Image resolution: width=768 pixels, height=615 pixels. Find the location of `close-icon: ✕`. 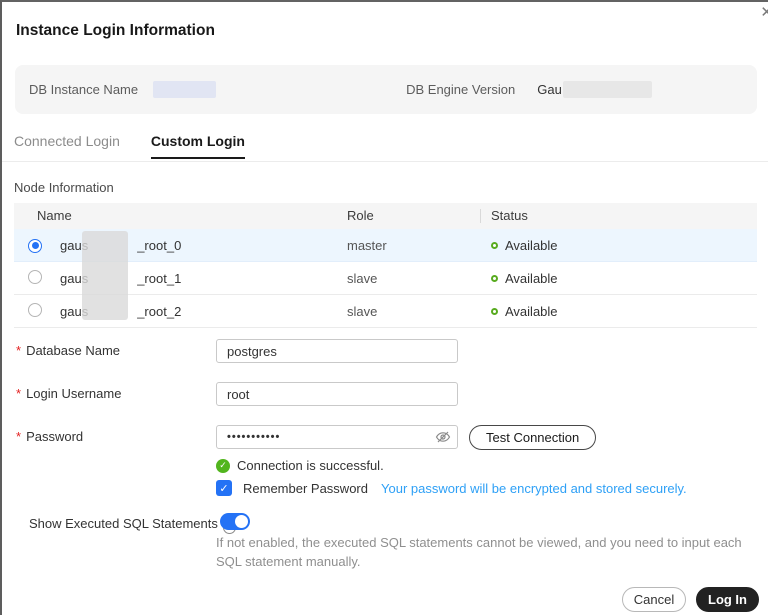

close-icon: ✕ is located at coordinates (764, 12).